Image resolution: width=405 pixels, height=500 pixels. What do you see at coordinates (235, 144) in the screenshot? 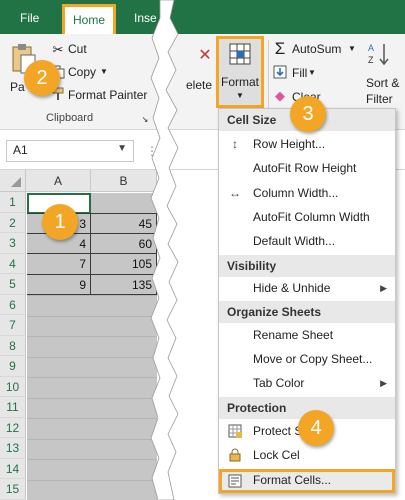
I see `row-height-icon: ↕` at bounding box center [235, 144].